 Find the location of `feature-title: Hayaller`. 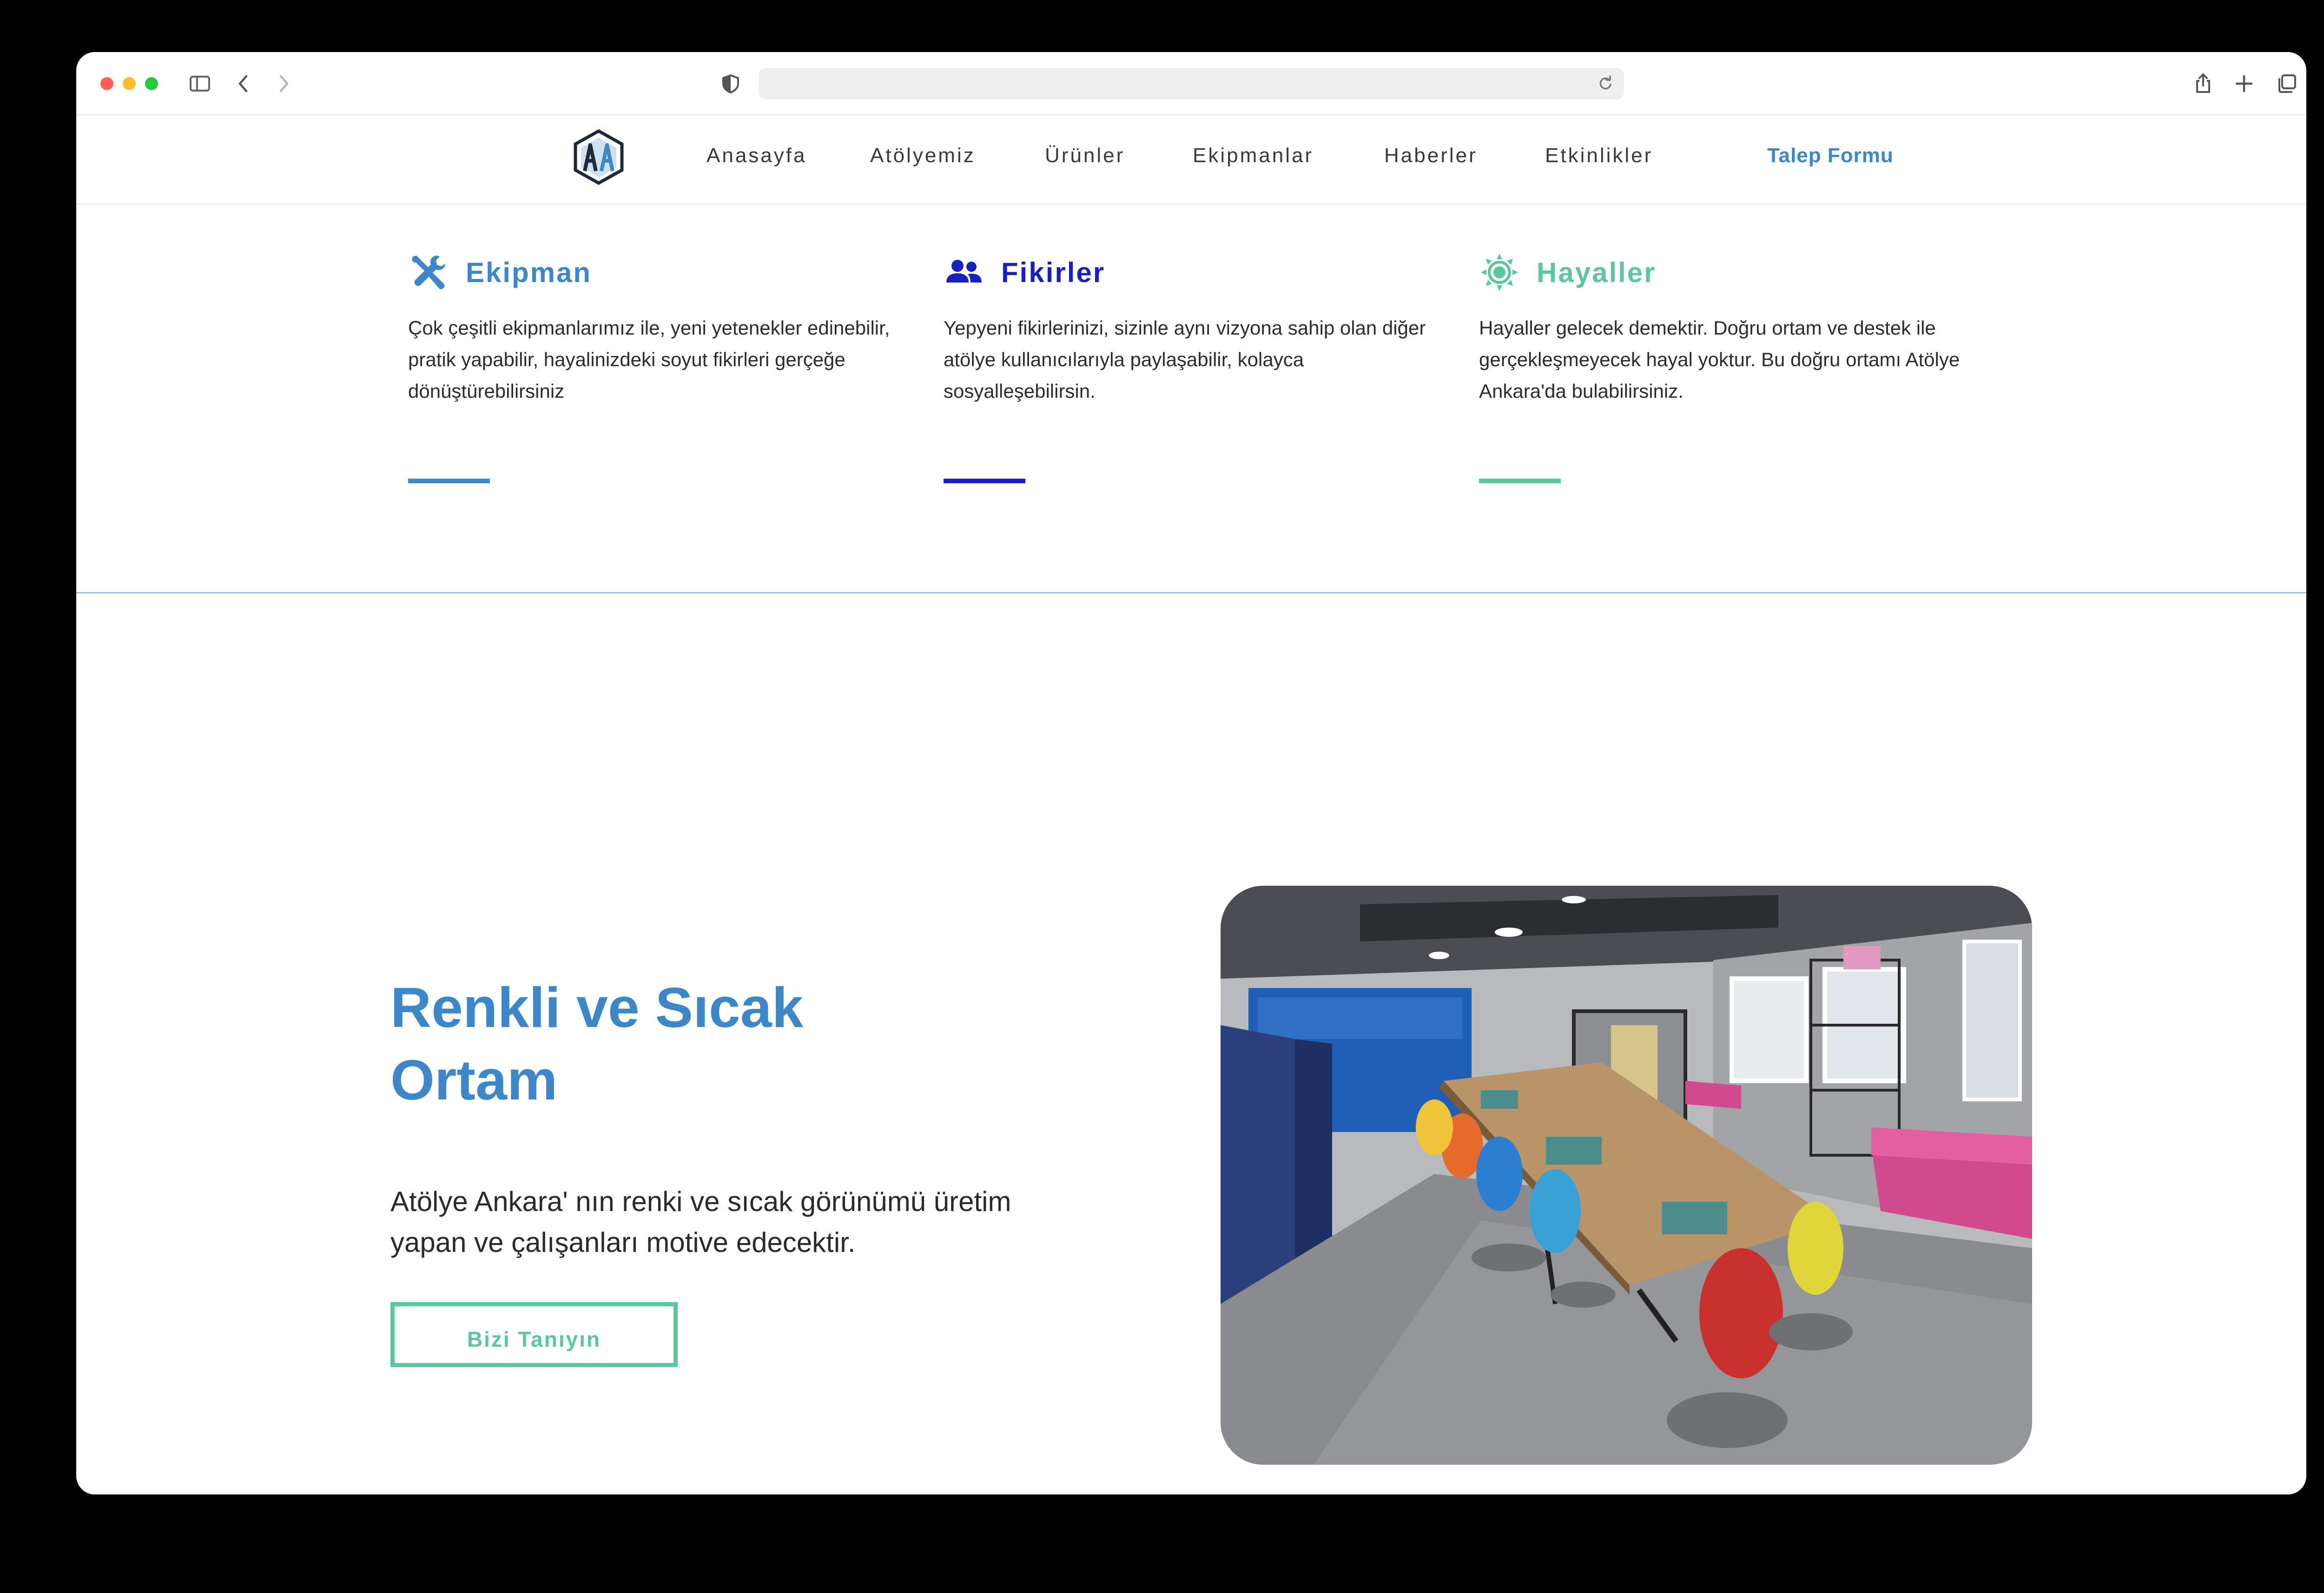

feature-title: Hayaller is located at coordinates (1597, 272).